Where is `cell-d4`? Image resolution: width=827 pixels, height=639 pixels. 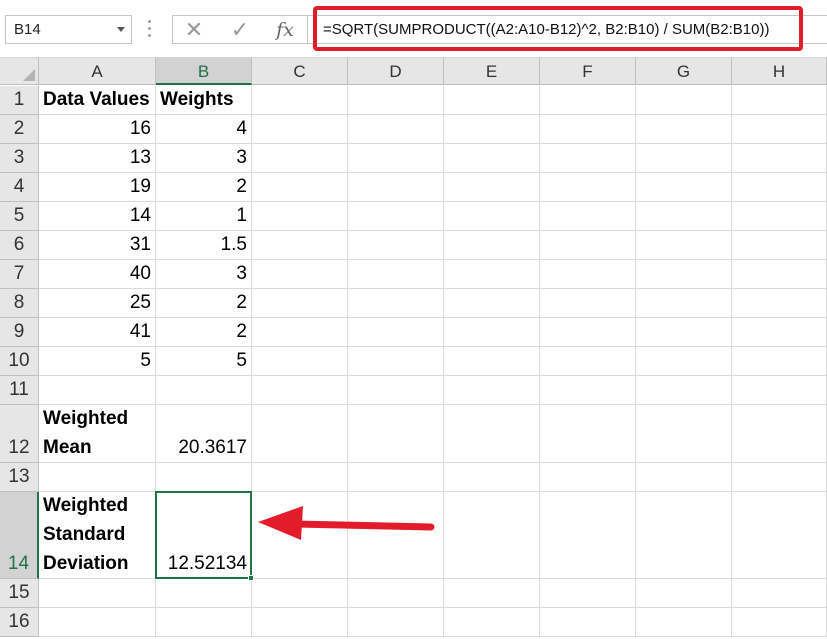 cell-d4 is located at coordinates (396, 187).